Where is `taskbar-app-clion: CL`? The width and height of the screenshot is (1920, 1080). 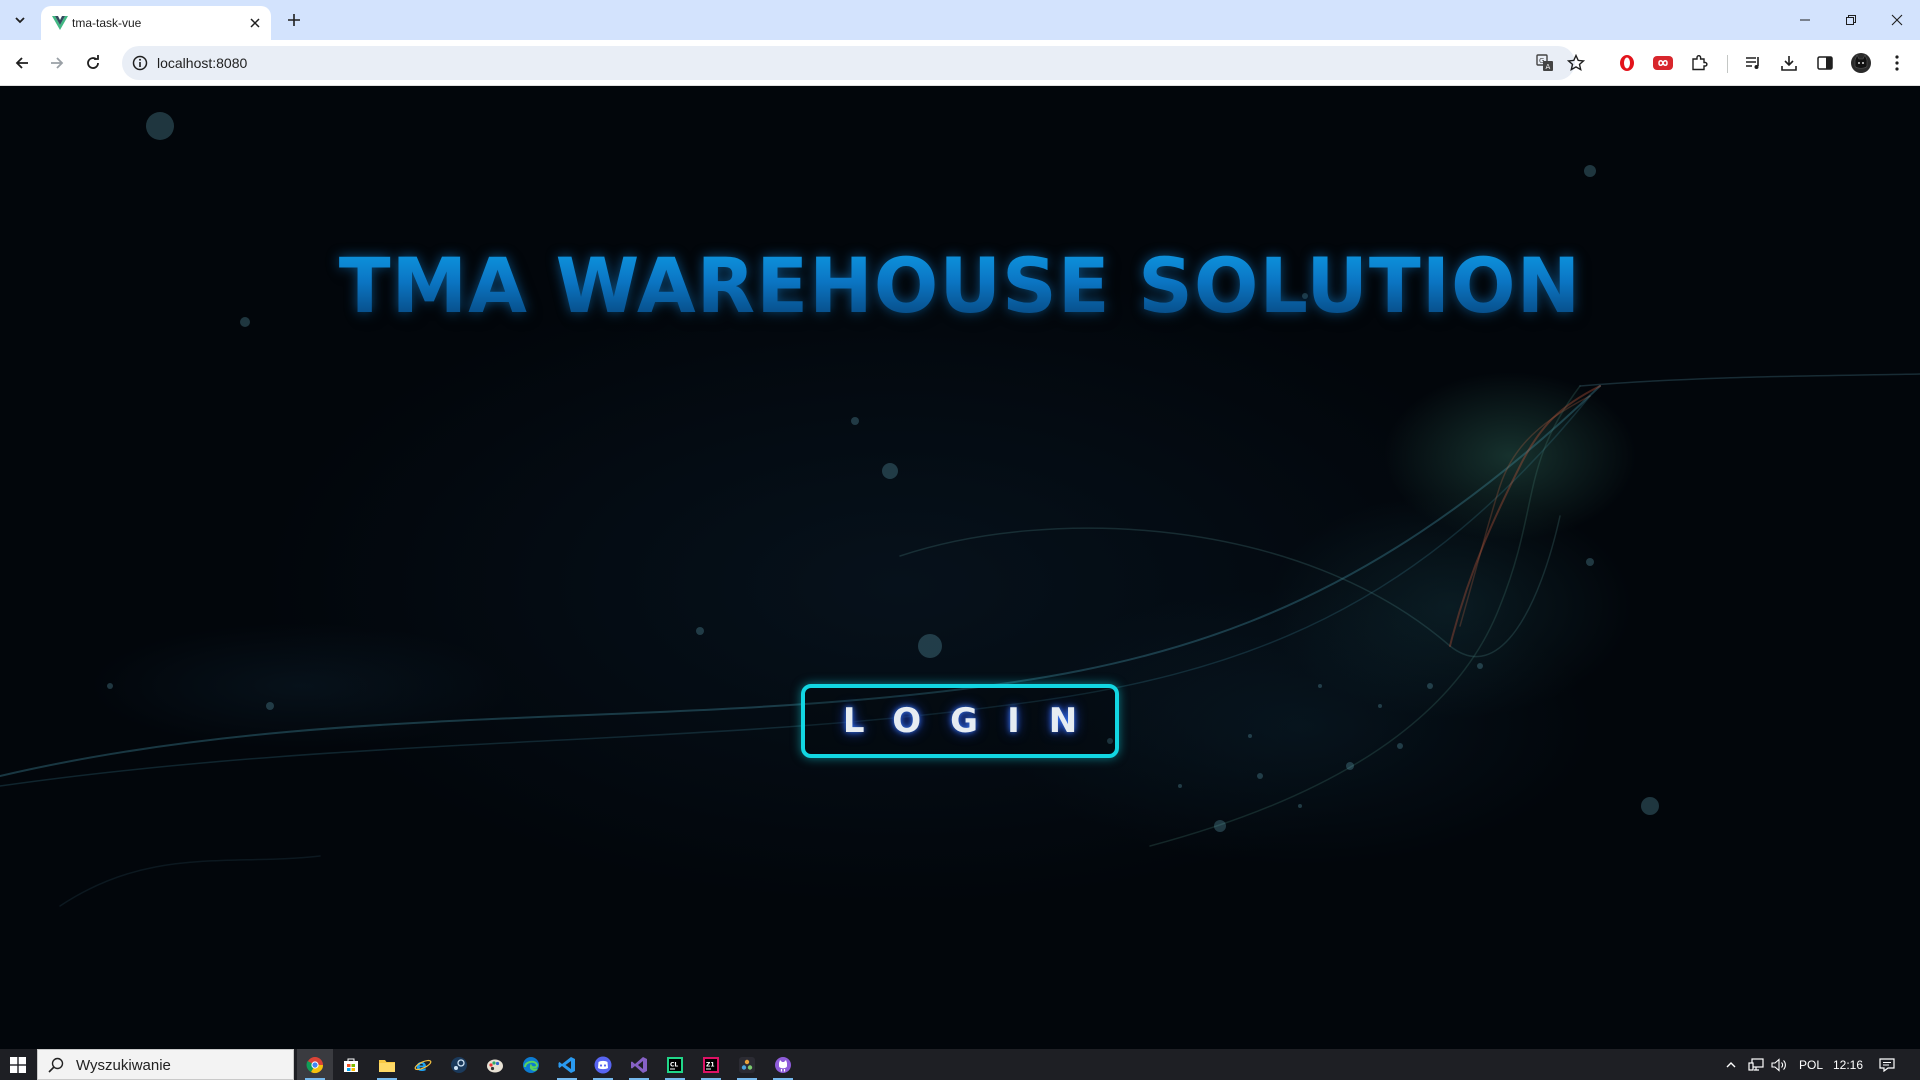 taskbar-app-clion: CL is located at coordinates (675, 1064).